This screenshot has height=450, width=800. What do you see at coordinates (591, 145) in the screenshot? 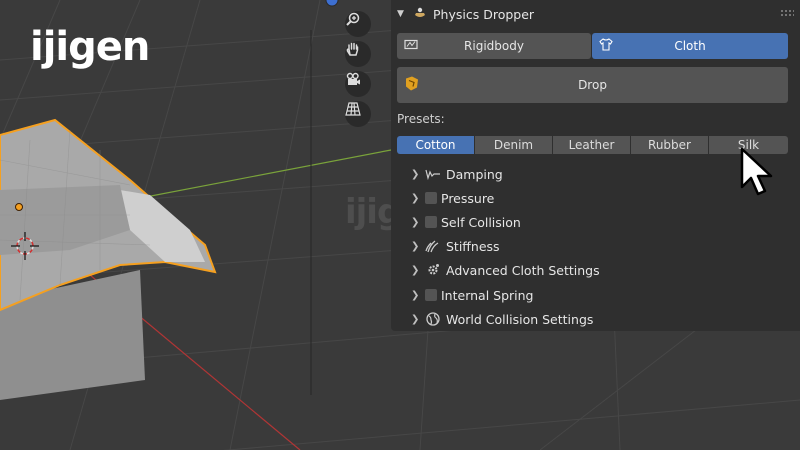
I see `preset-leather: Leather` at bounding box center [591, 145].